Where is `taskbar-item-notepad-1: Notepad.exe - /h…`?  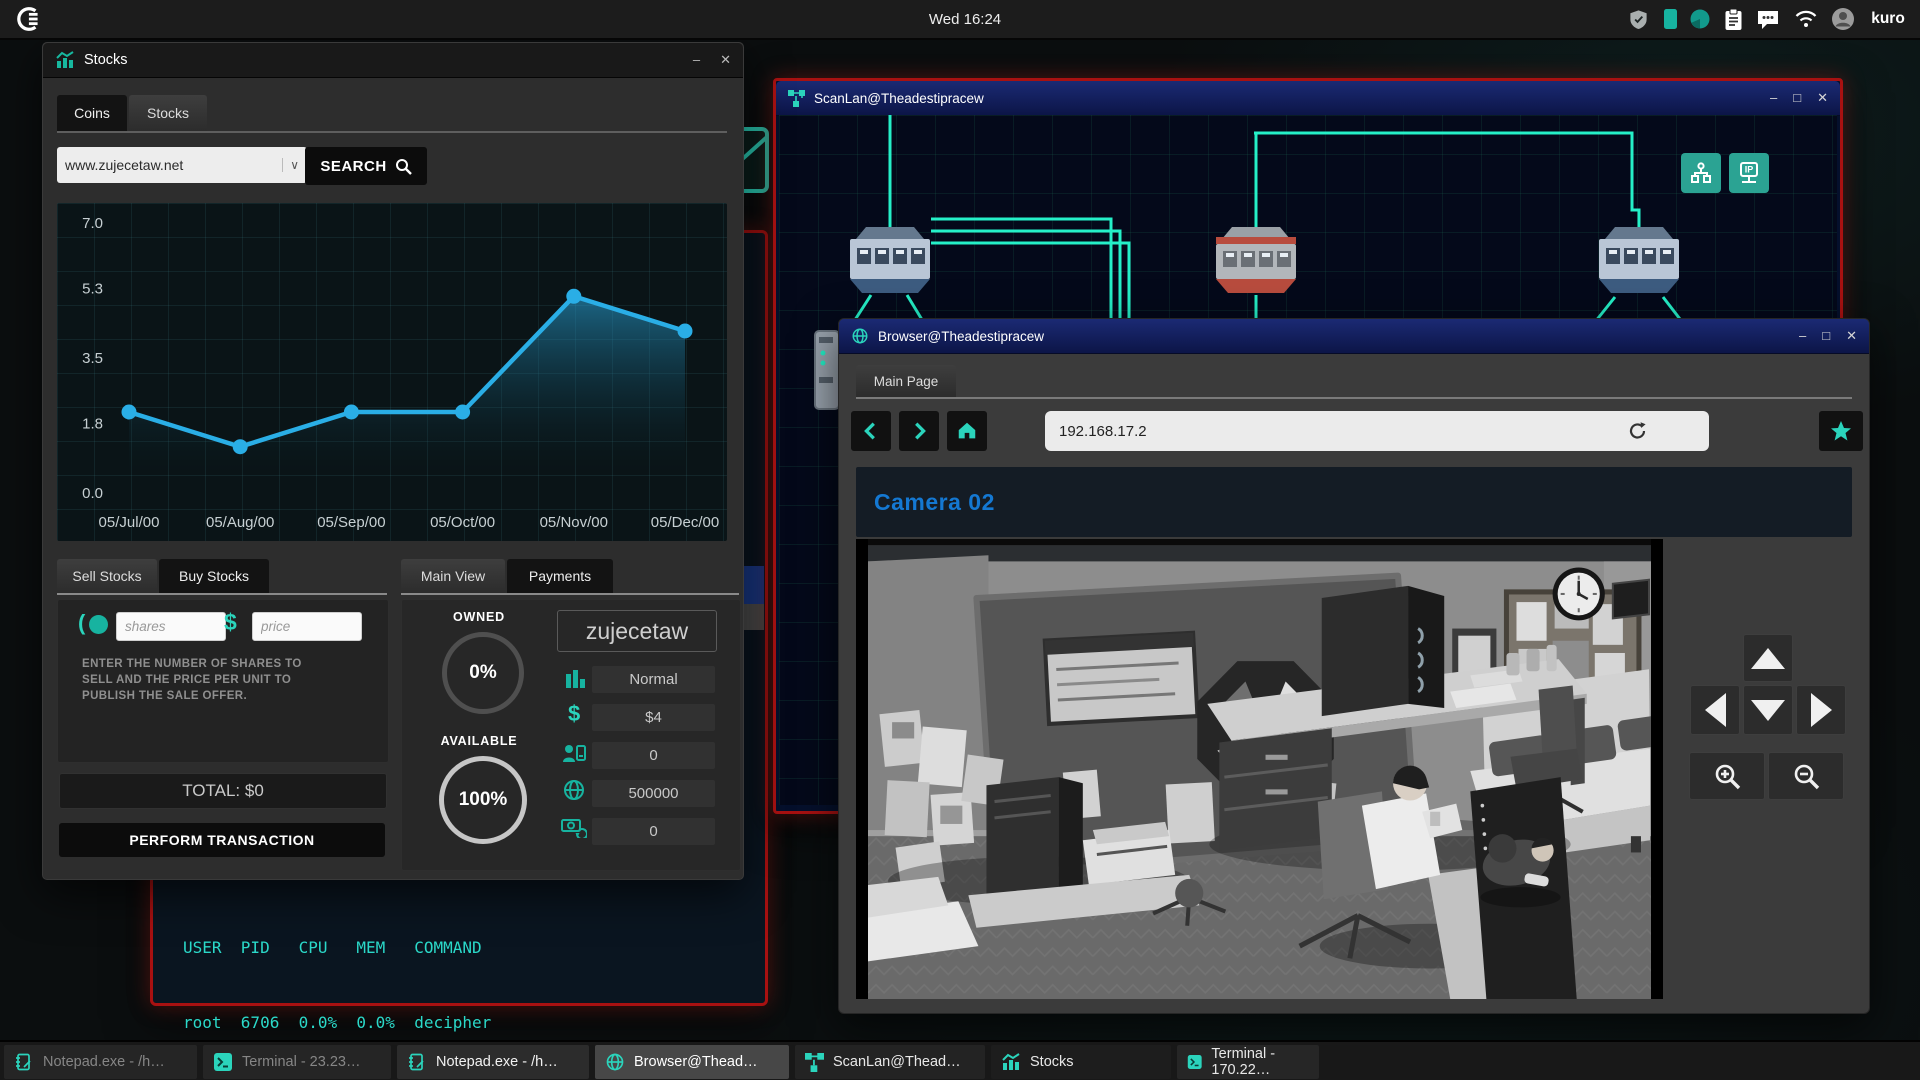
taskbar-item-notepad-1: Notepad.exe - /h… is located at coordinates (100, 1062).